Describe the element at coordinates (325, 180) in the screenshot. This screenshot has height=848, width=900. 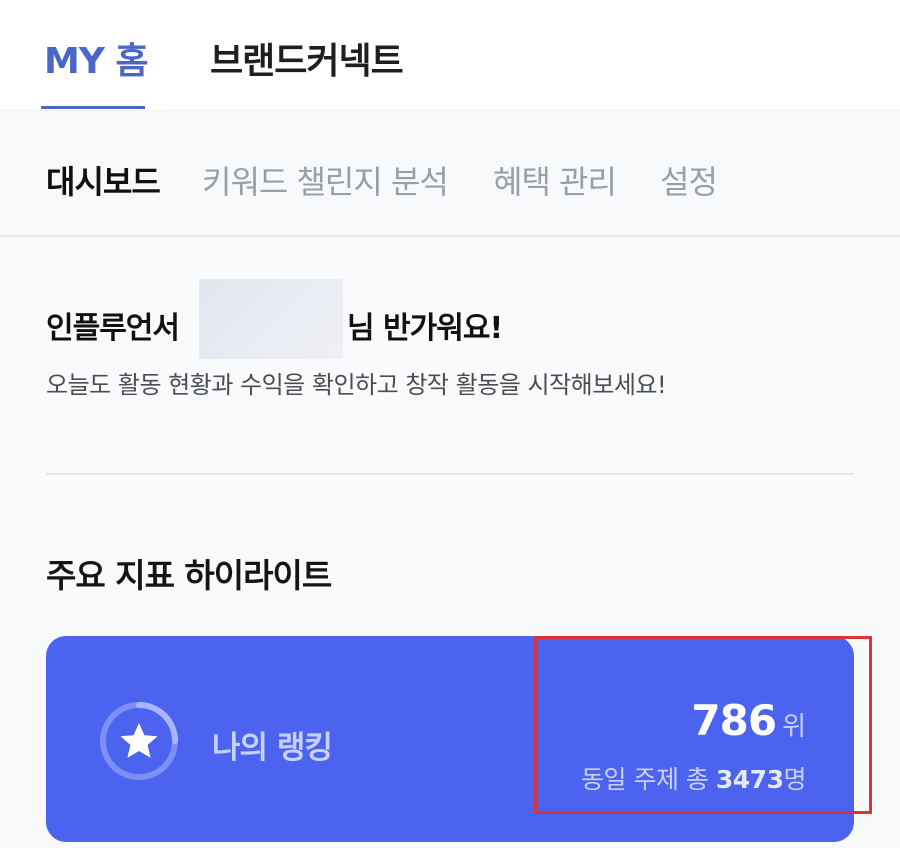
I see `tab-keyword-challenge: 키워드 챌린지 분석` at that location.